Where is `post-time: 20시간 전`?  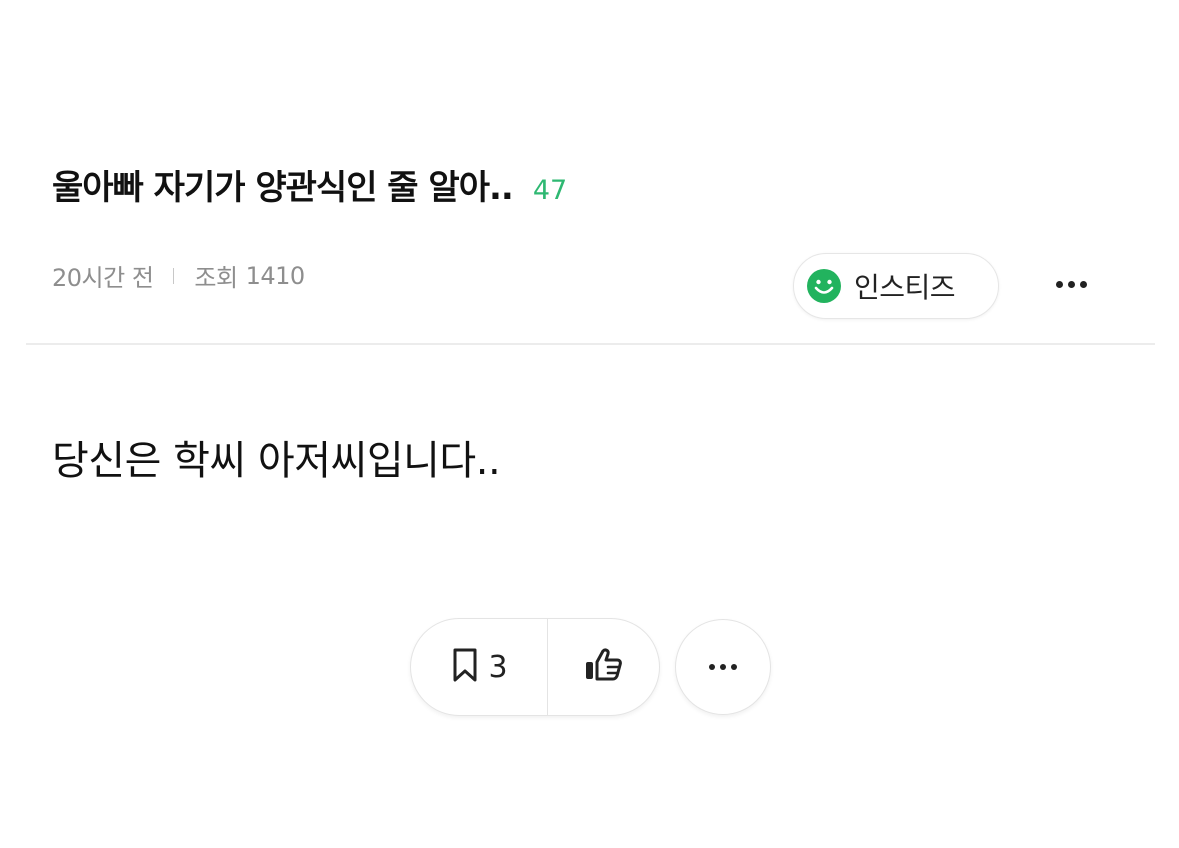 post-time: 20시간 전 is located at coordinates (103, 278).